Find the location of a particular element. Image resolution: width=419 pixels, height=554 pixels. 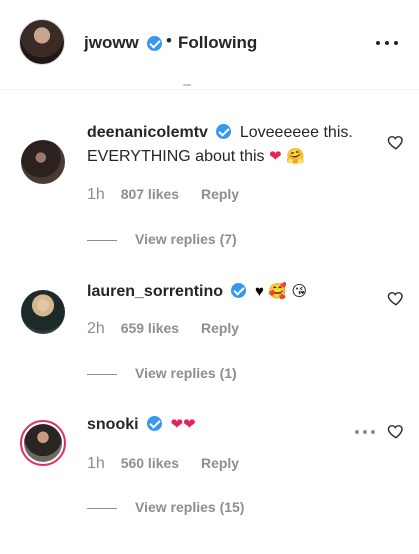

face-blowing-kiss-icon: 😘 is located at coordinates (299, 291).